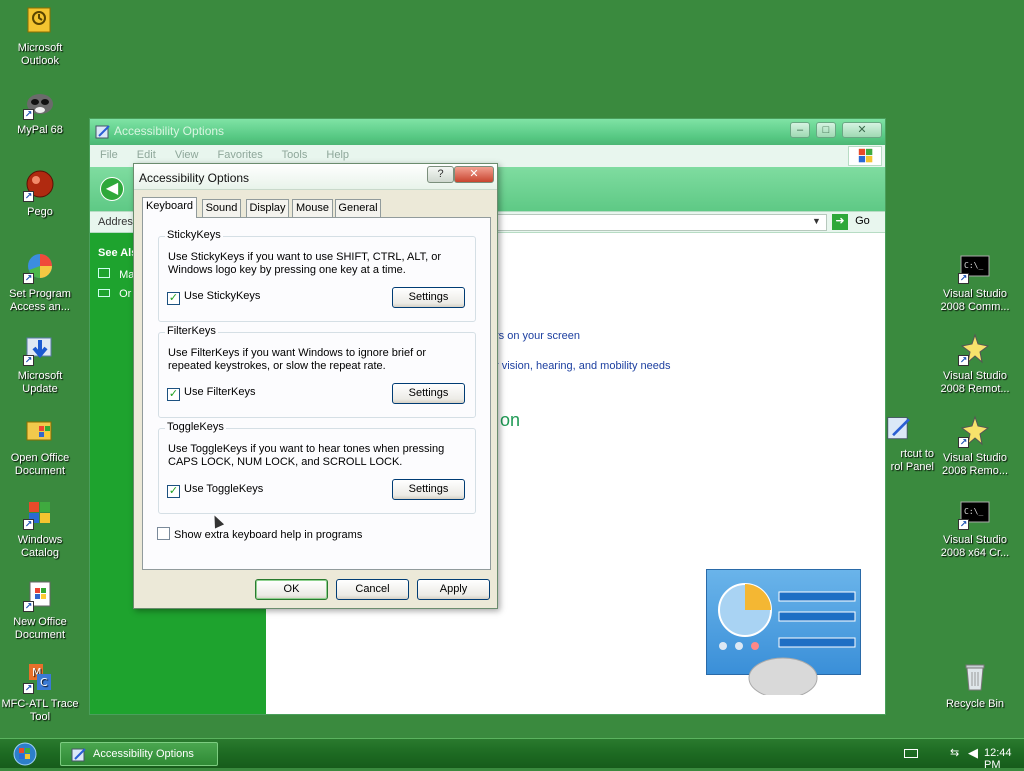 Image resolution: width=1024 pixels, height=771 pixels. Describe the element at coordinates (291, 589) in the screenshot. I see `ok-button: OK` at that location.